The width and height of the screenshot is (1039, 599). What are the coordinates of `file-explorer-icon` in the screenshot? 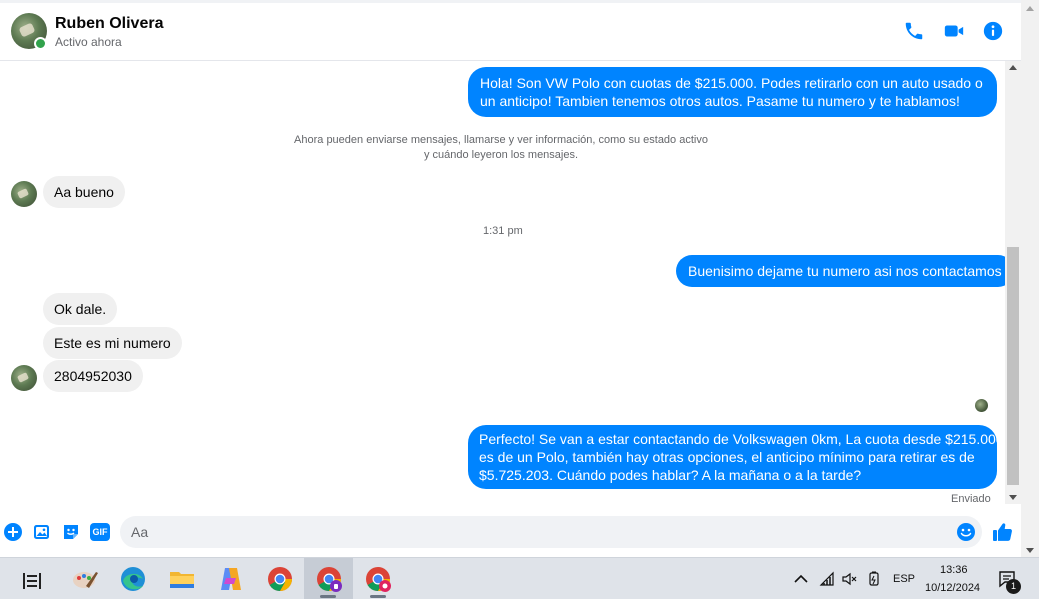 It's located at (182, 579).